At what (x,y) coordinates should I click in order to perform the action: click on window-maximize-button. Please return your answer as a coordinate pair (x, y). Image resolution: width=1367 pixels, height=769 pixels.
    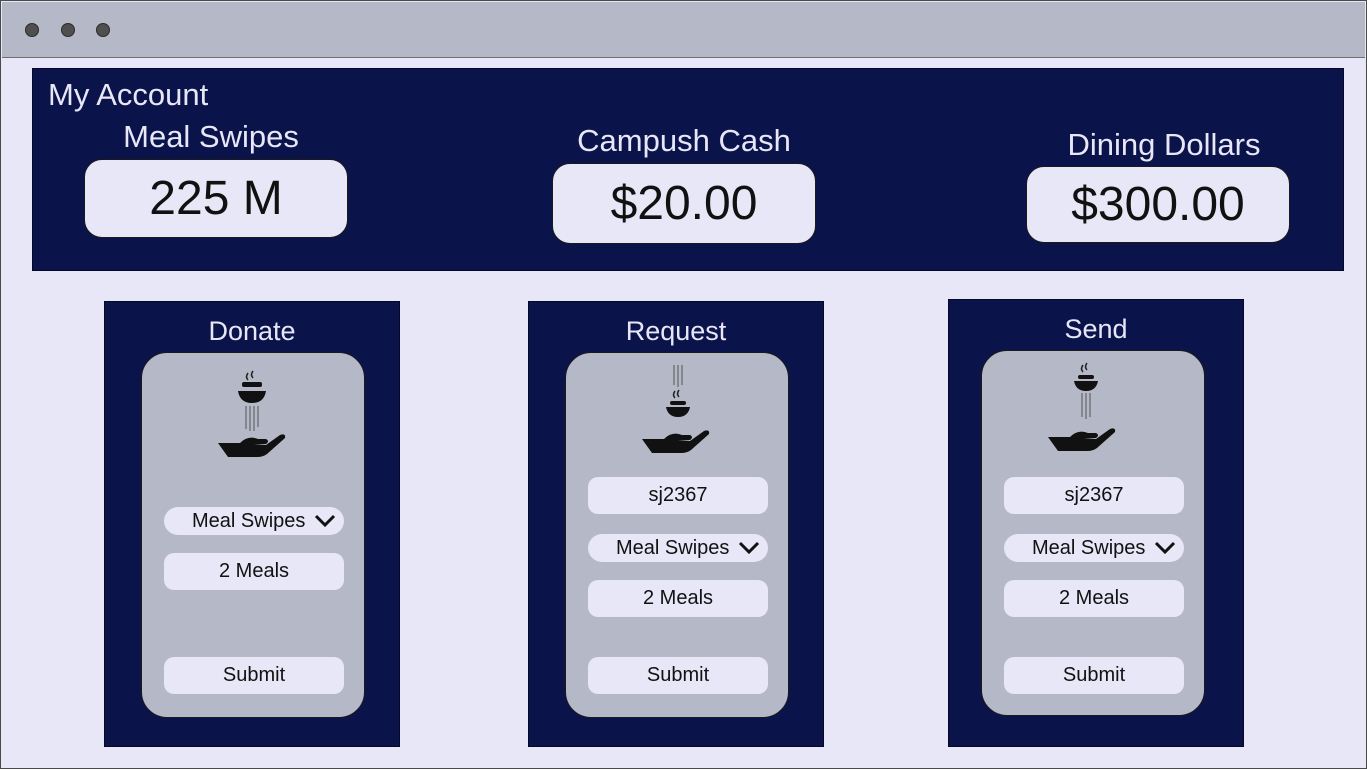
    Looking at the image, I should click on (103, 30).